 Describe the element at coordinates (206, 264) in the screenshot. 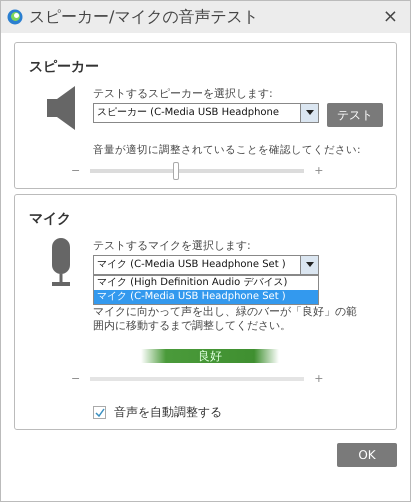

I see `microphone-select: マイク (C-Media USB Headphone Set )` at that location.